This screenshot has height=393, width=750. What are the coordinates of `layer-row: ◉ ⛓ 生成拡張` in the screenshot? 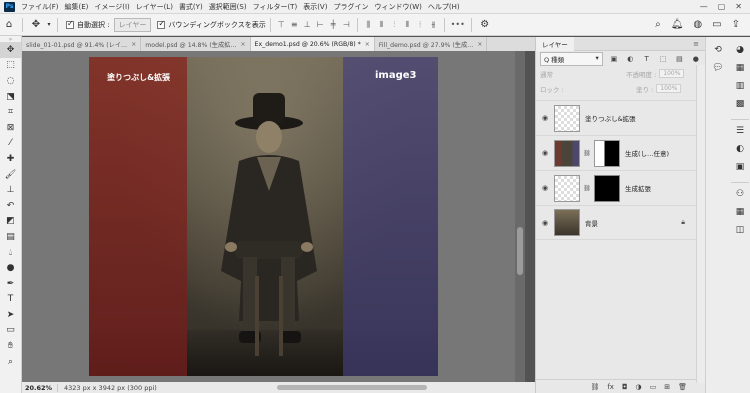 It's located at (620, 187).